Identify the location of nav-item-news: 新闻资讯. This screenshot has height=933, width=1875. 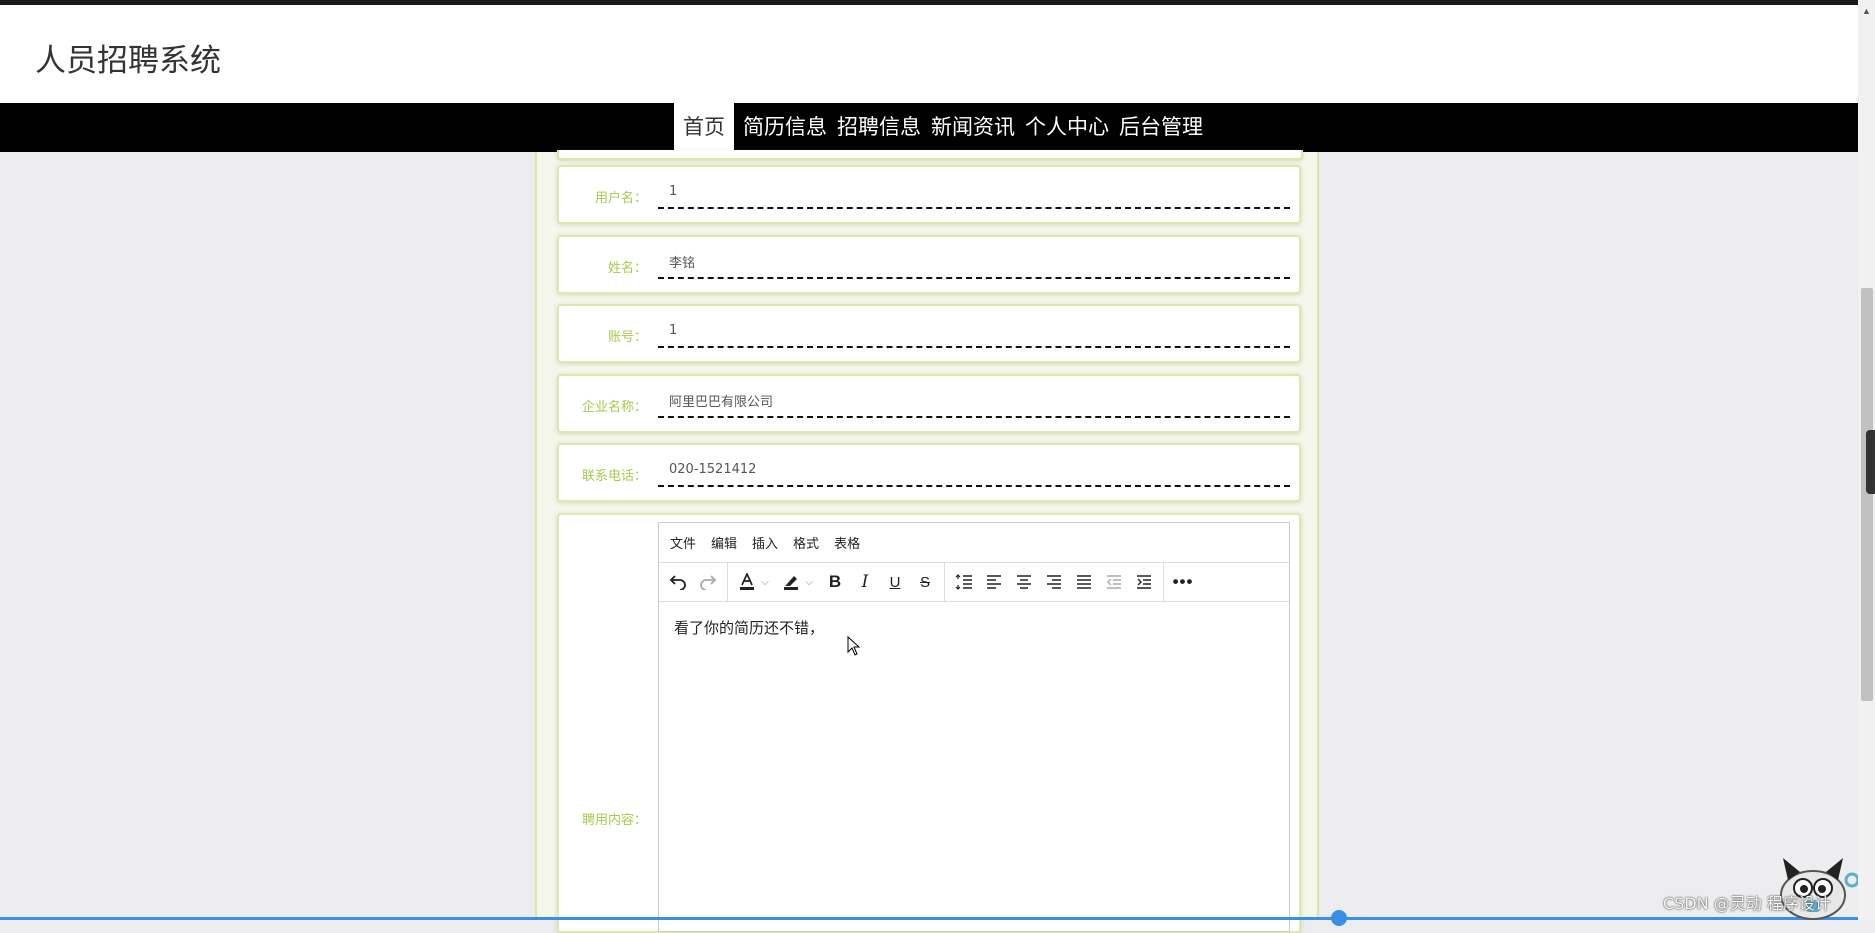
(973, 127).